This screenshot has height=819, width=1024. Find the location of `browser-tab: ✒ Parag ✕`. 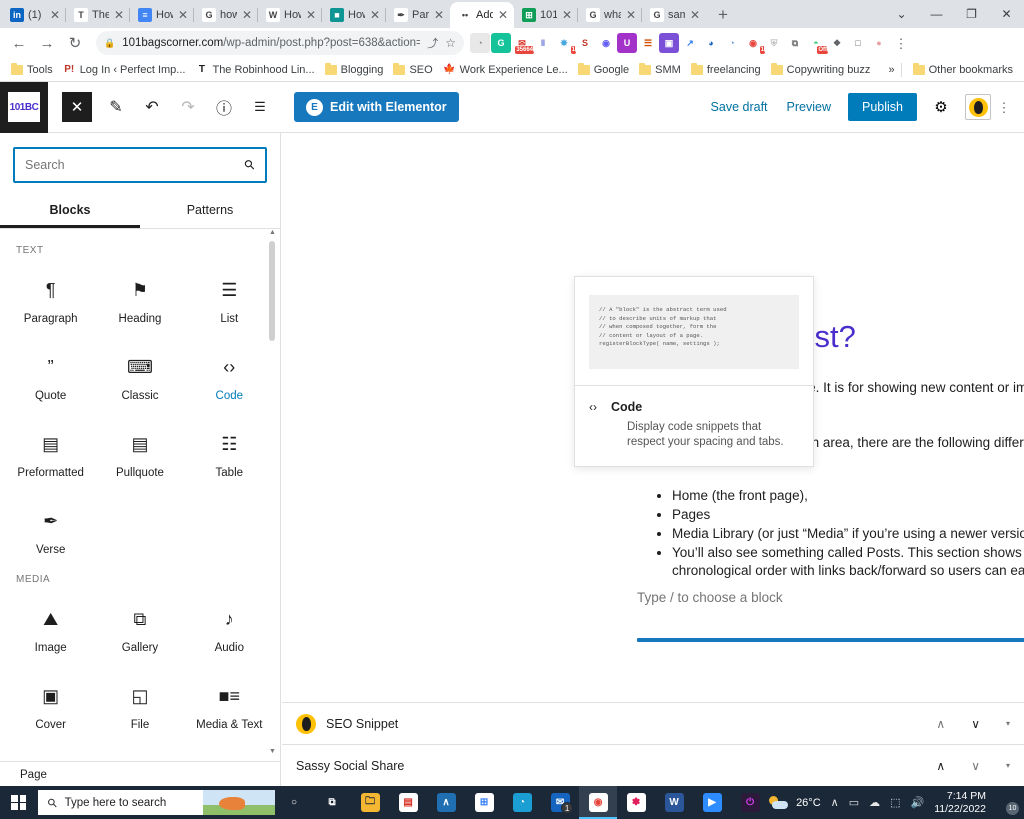

browser-tab: ✒ Parag ✕ is located at coordinates (417, 15).